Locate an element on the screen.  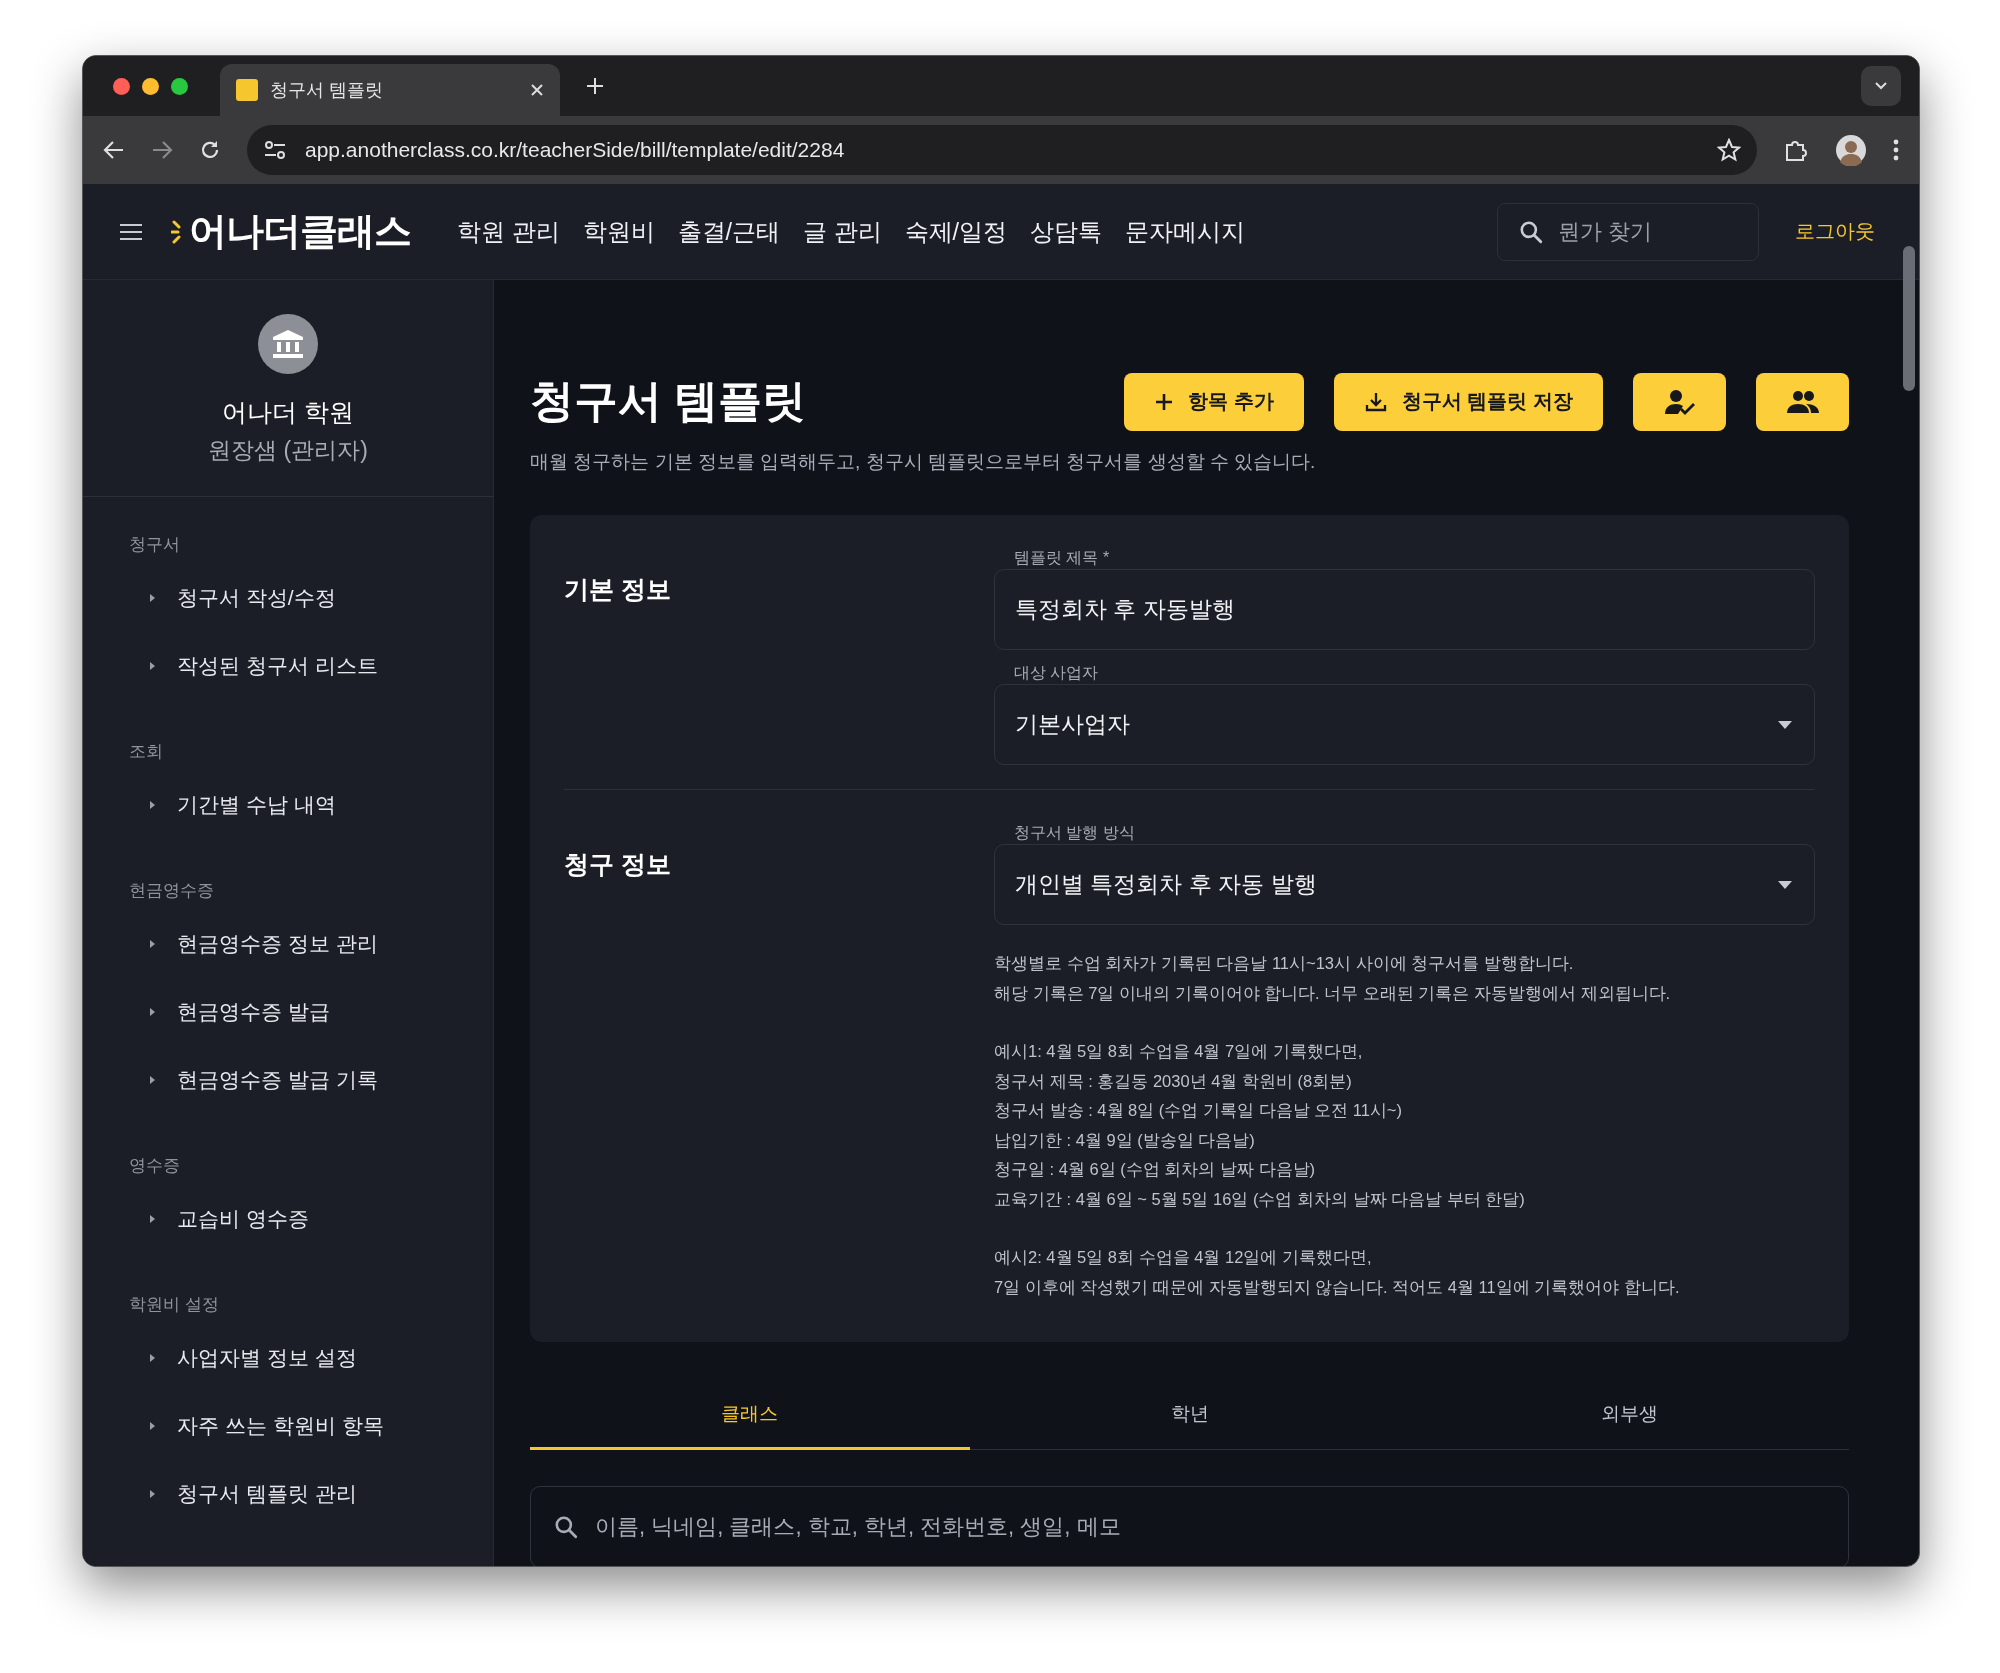
help-text: 청구서 제목 : 홍길동 2030년 4월 학원비 (8회분) is located at coordinates (1173, 1081).